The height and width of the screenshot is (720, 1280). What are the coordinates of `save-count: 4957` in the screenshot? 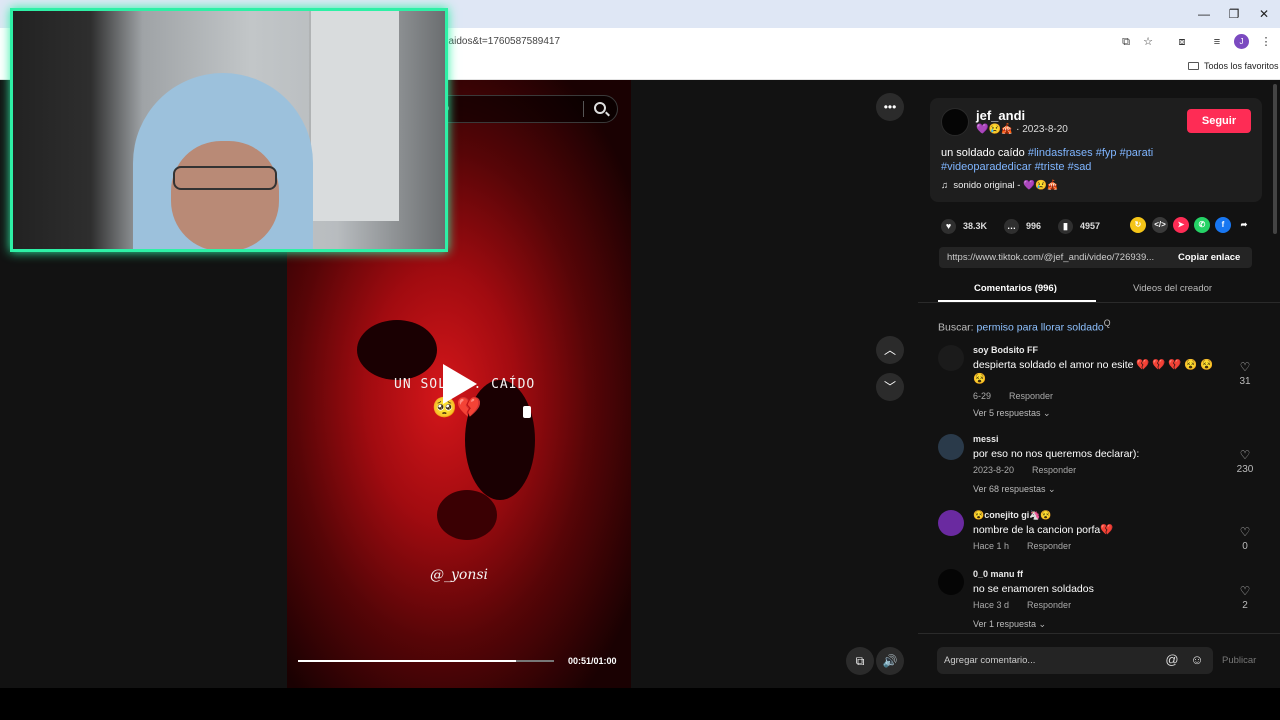 It's located at (1090, 226).